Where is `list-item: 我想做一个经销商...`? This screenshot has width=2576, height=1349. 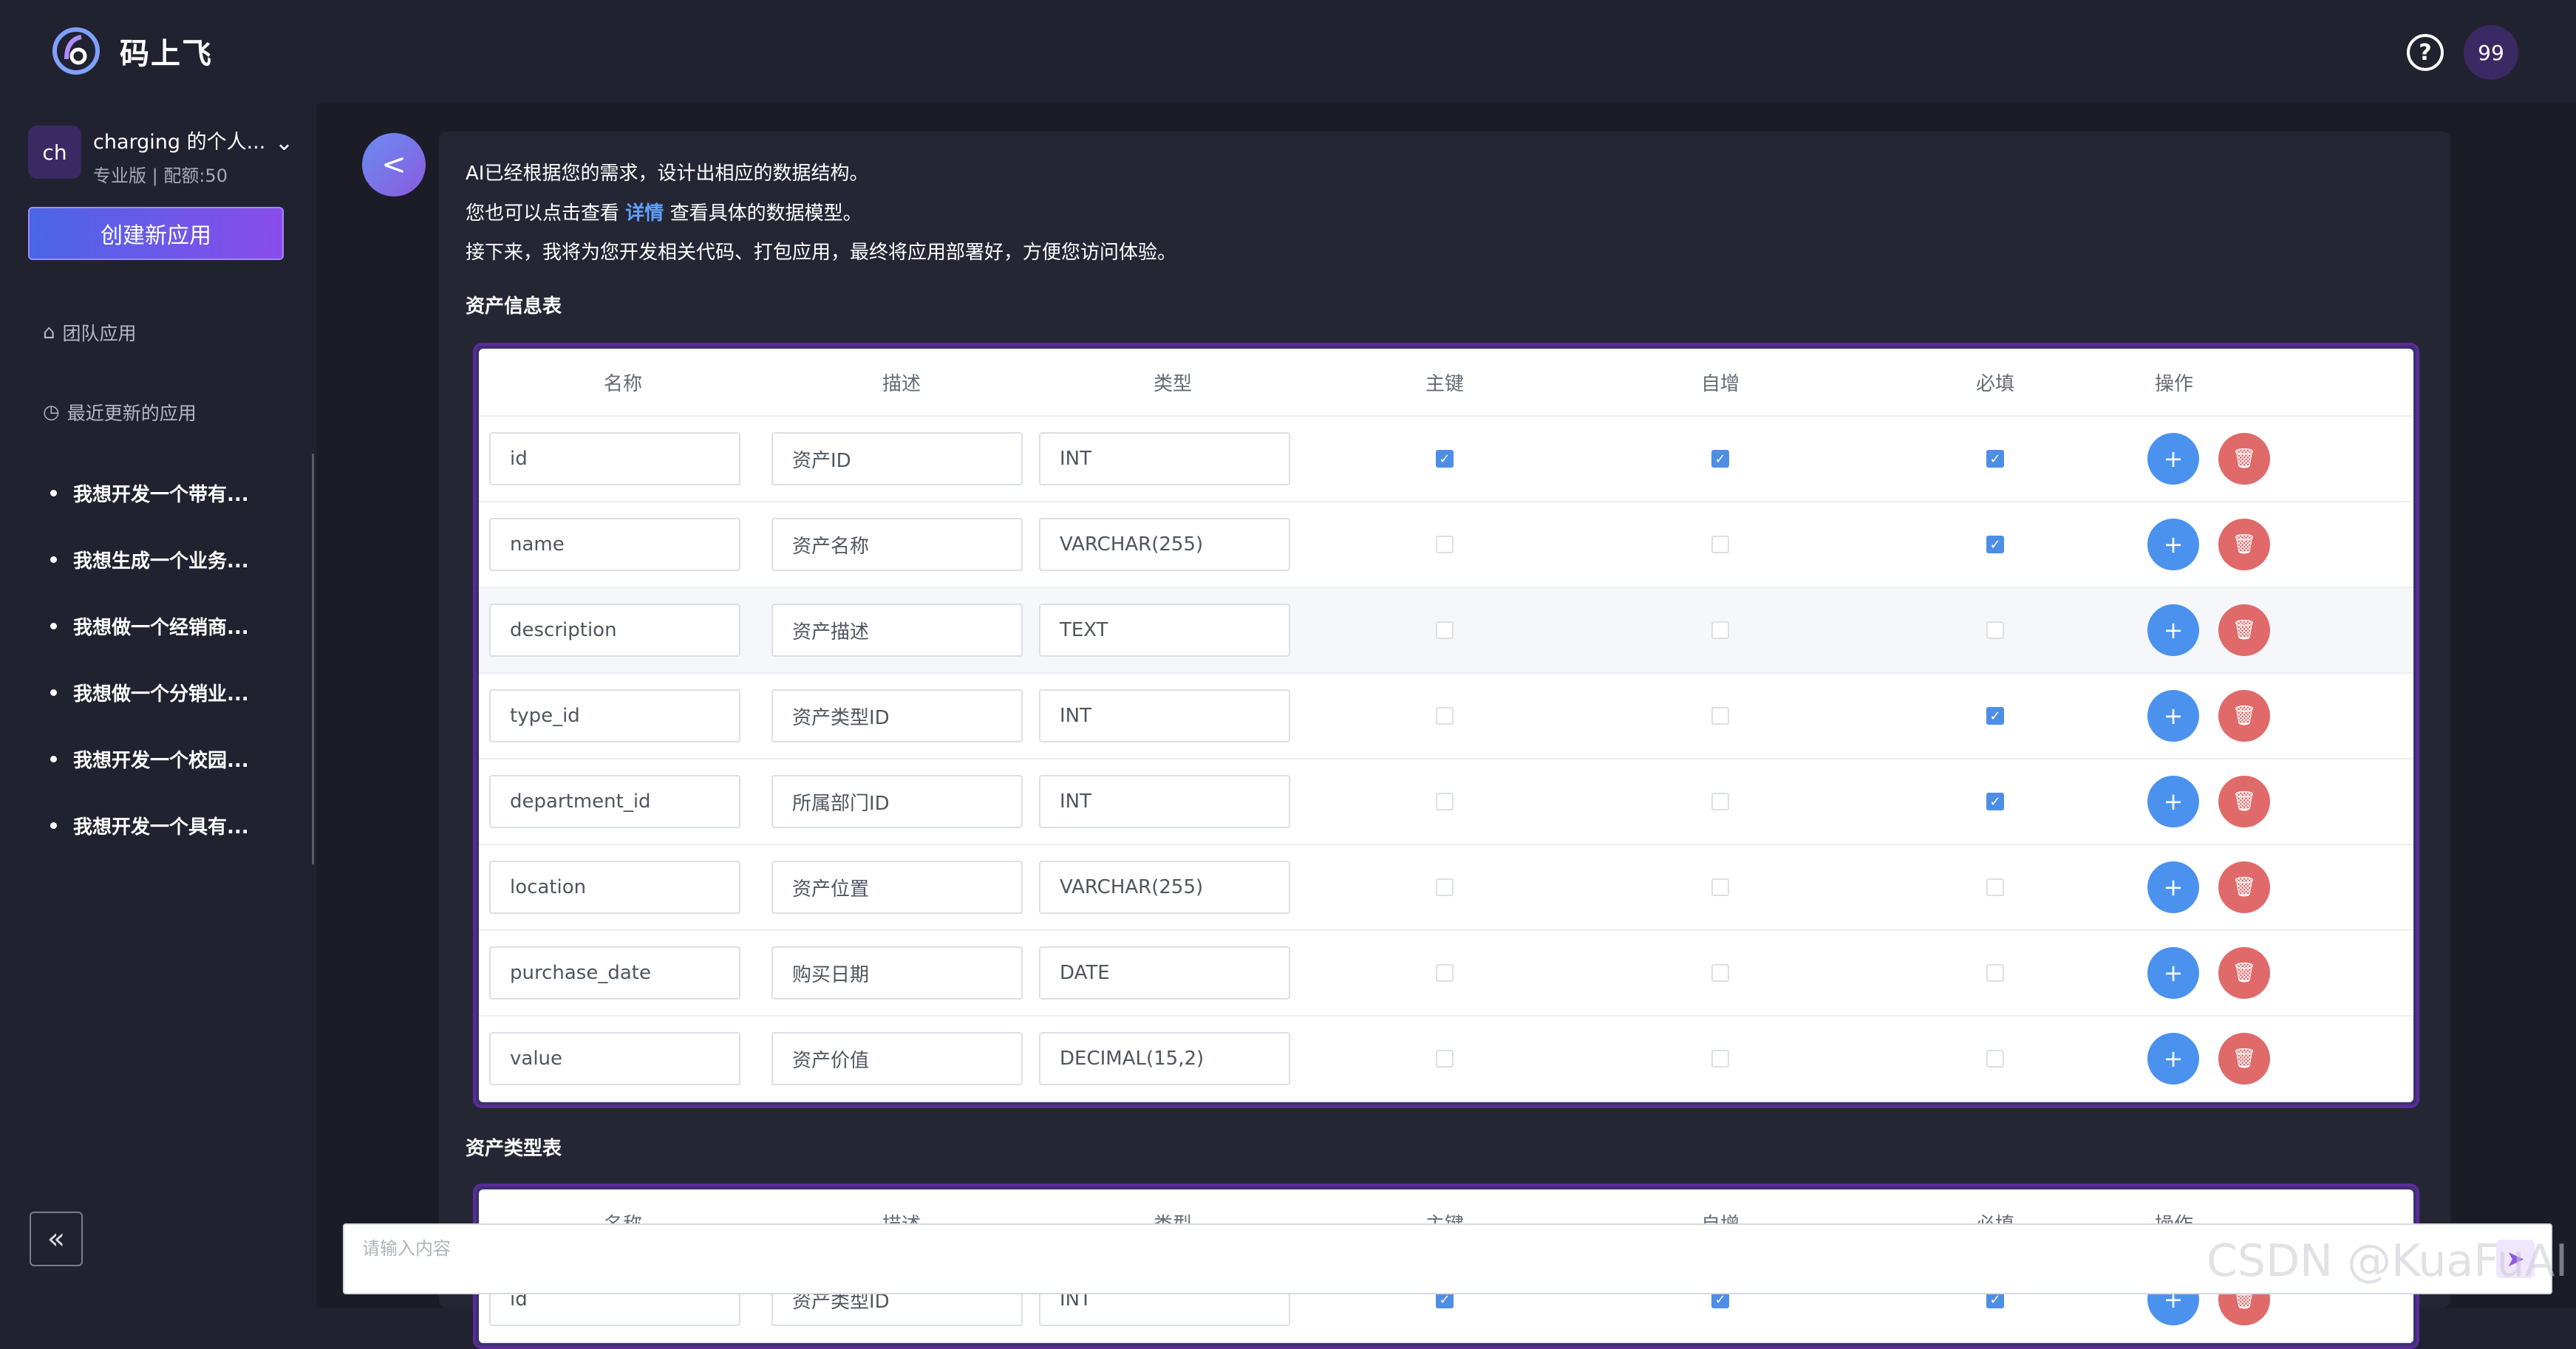 list-item: 我想做一个经销商... is located at coordinates (149, 626).